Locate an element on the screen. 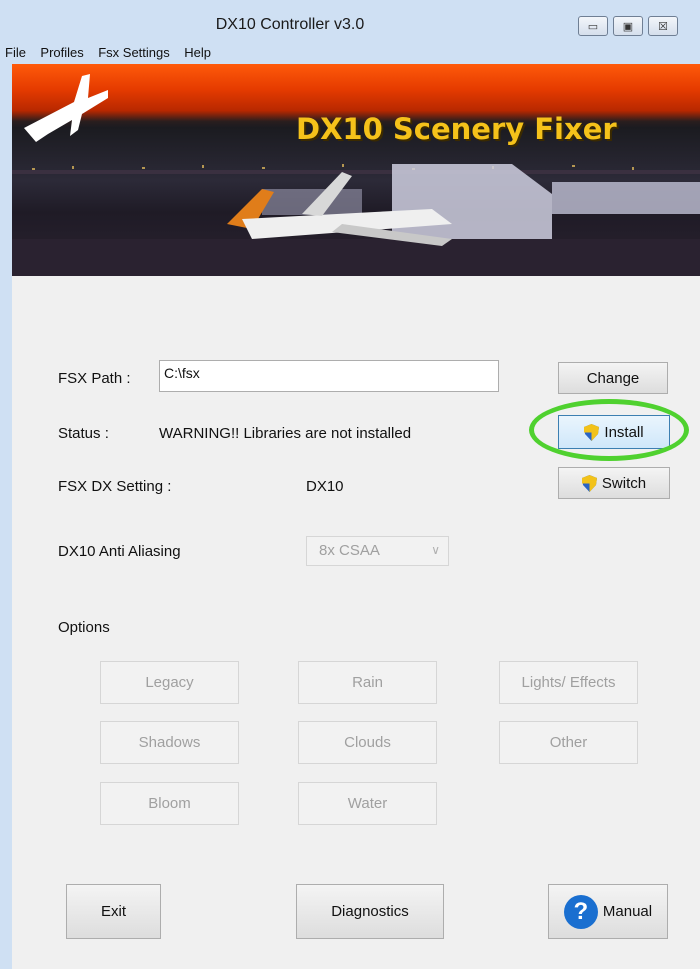  status-label: Status : is located at coordinates (83, 433).